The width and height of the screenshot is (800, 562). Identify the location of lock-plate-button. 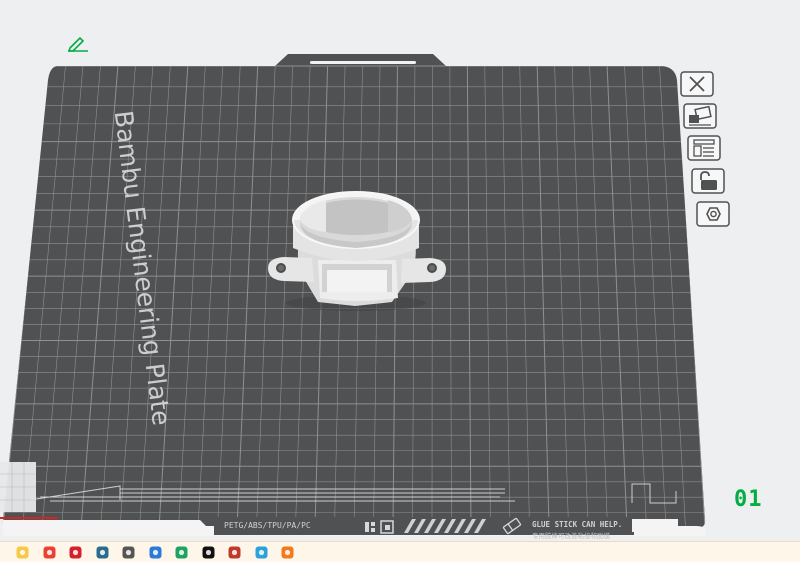
(708, 181).